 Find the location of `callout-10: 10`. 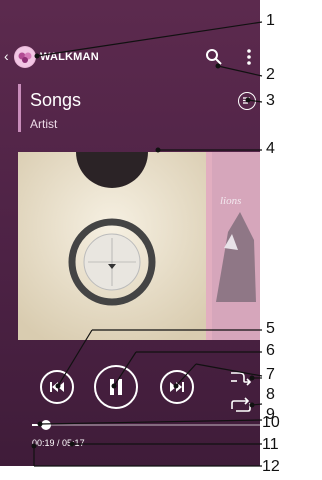

callout-10: 10 is located at coordinates (271, 422).